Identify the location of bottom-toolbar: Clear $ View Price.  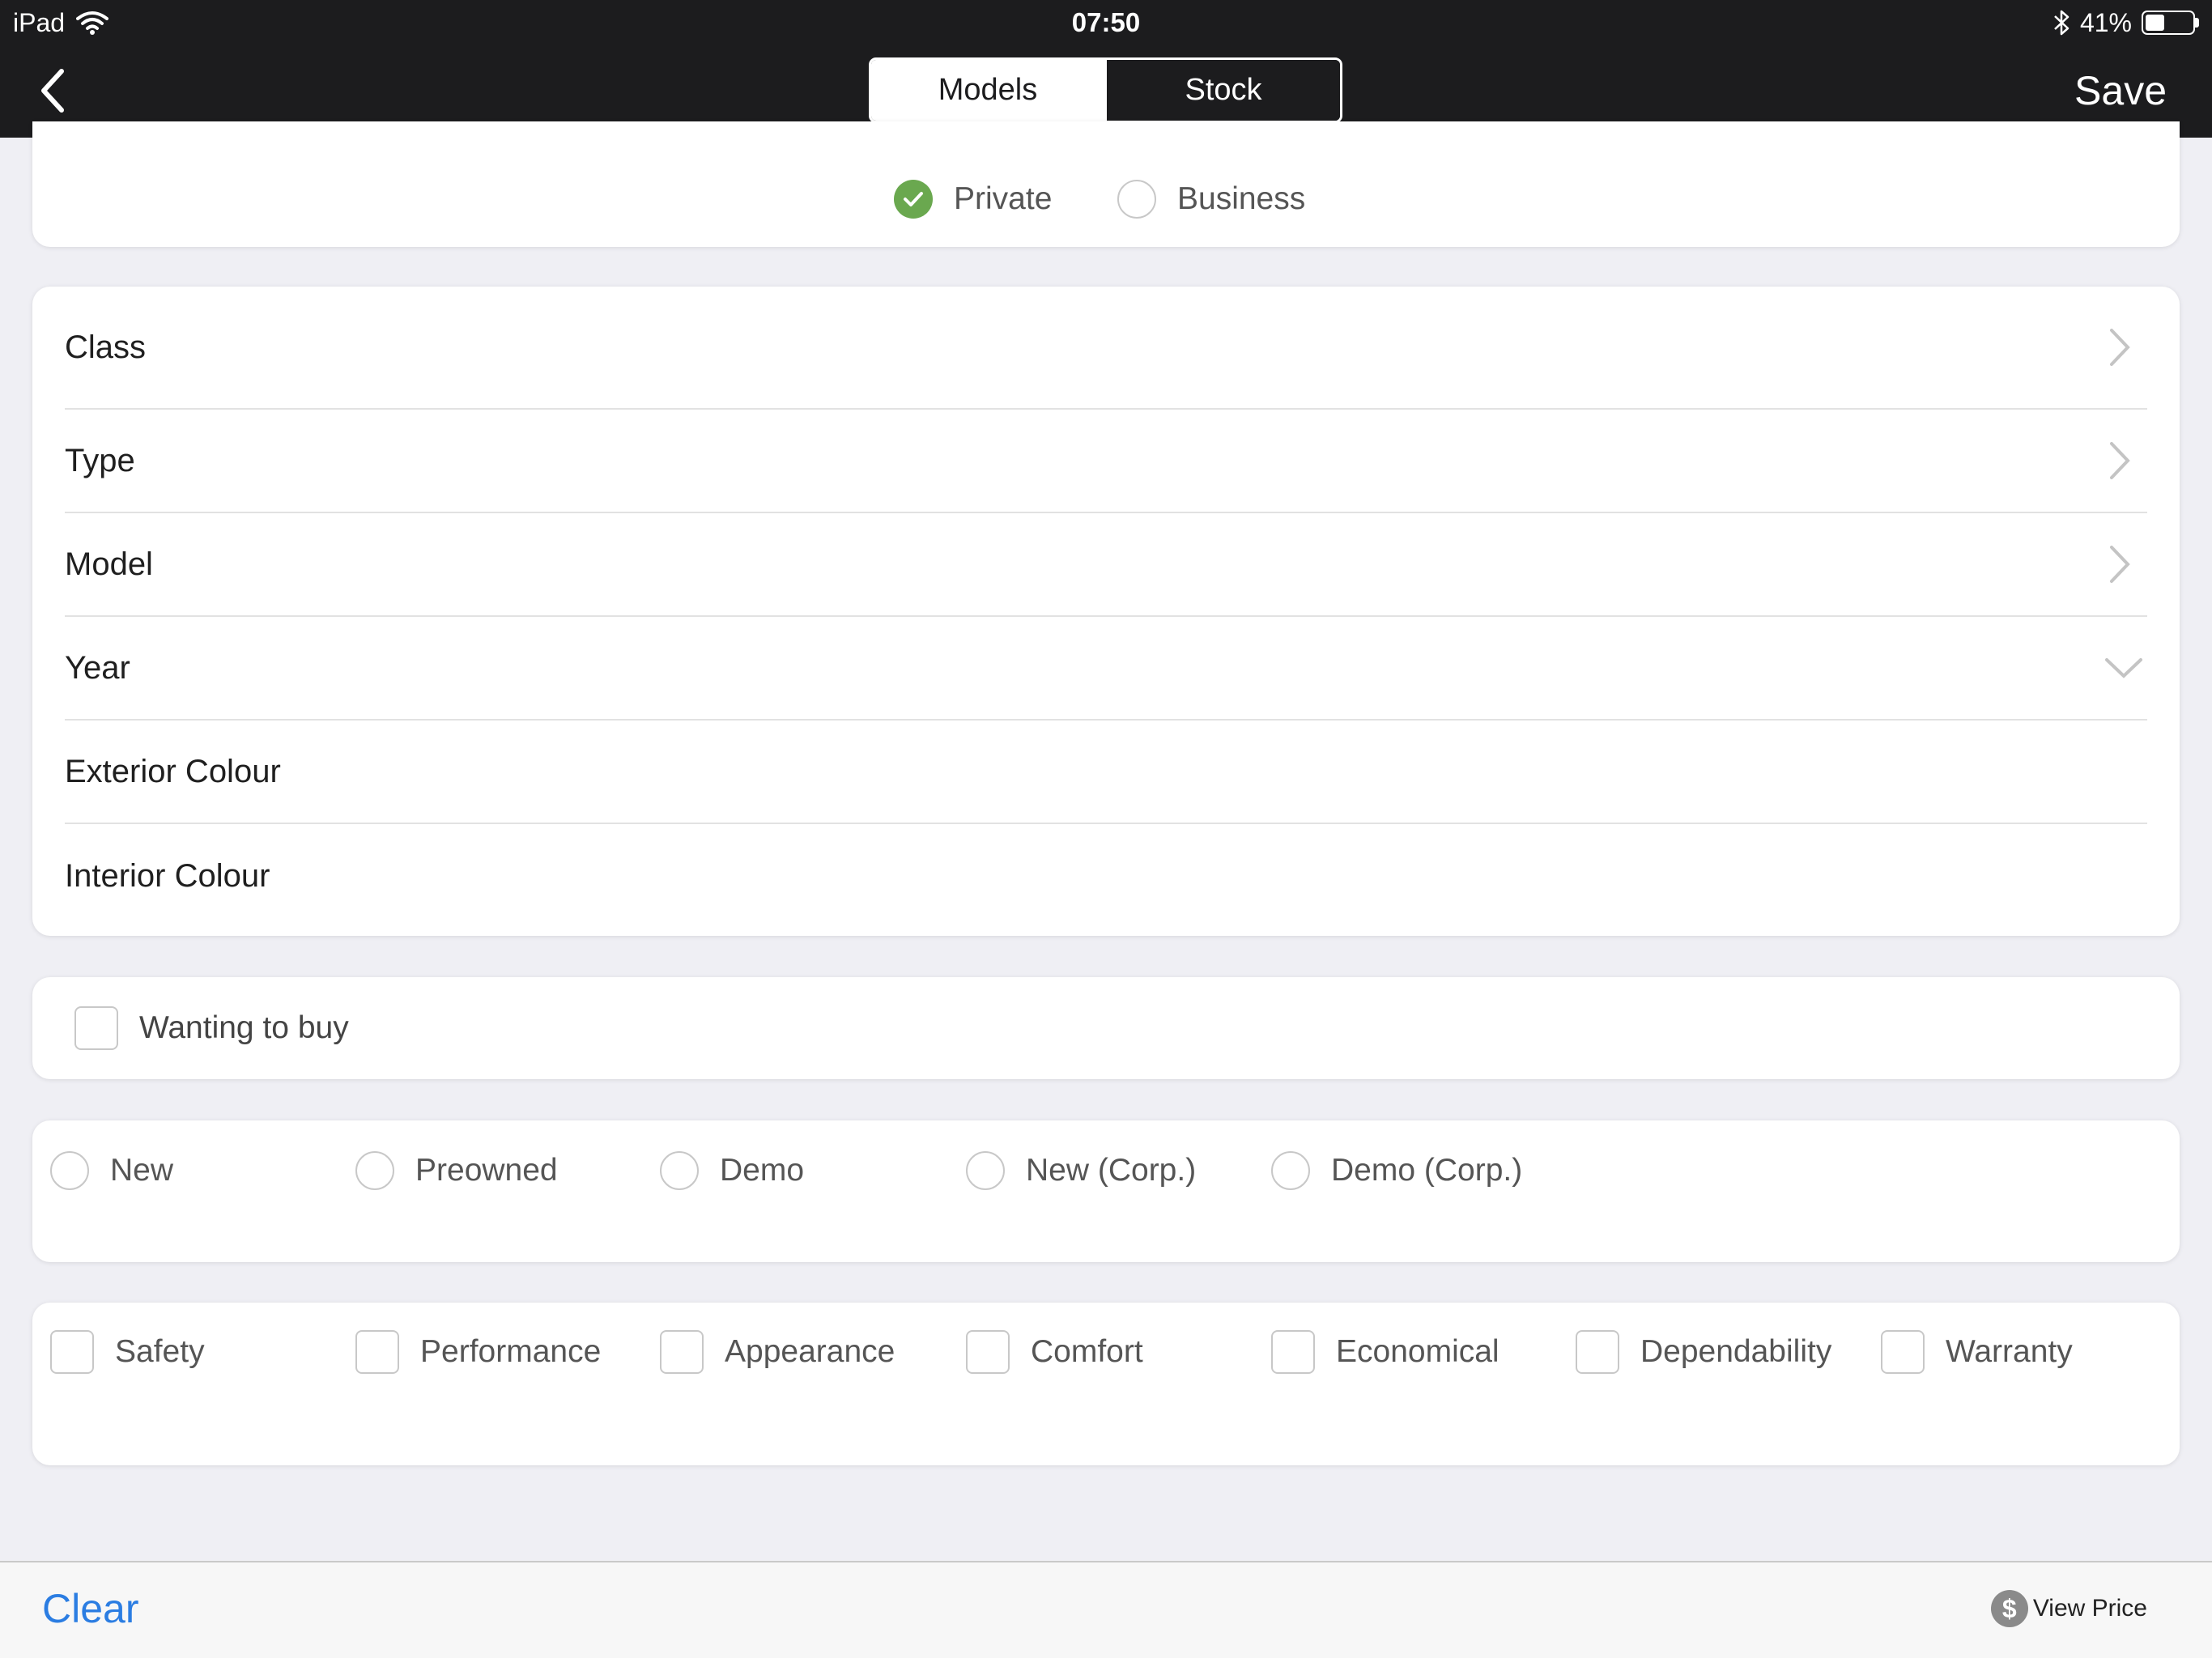
(1106, 1609).